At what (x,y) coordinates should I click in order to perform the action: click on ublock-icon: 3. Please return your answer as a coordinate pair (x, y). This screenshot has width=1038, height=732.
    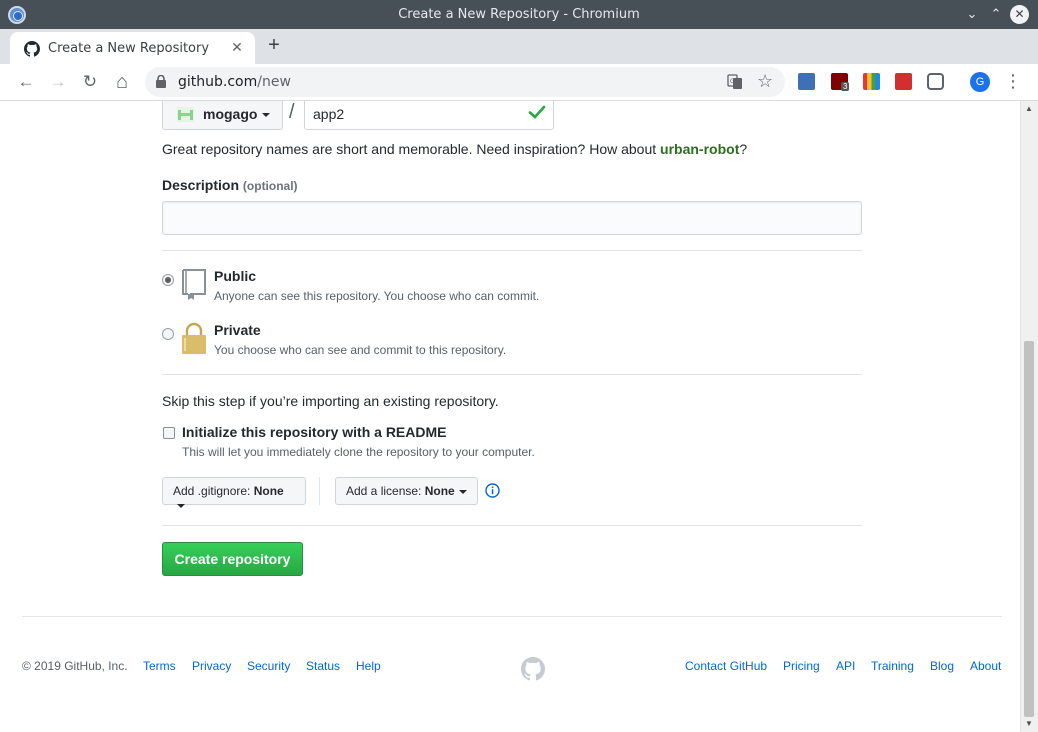
    Looking at the image, I should click on (840, 82).